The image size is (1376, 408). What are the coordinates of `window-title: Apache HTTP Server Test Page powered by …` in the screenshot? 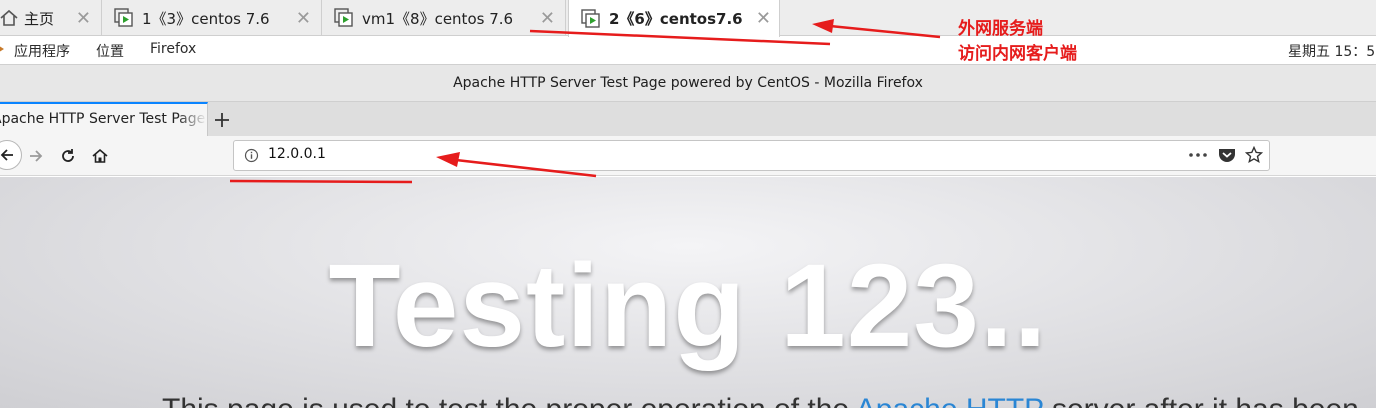 It's located at (688, 83).